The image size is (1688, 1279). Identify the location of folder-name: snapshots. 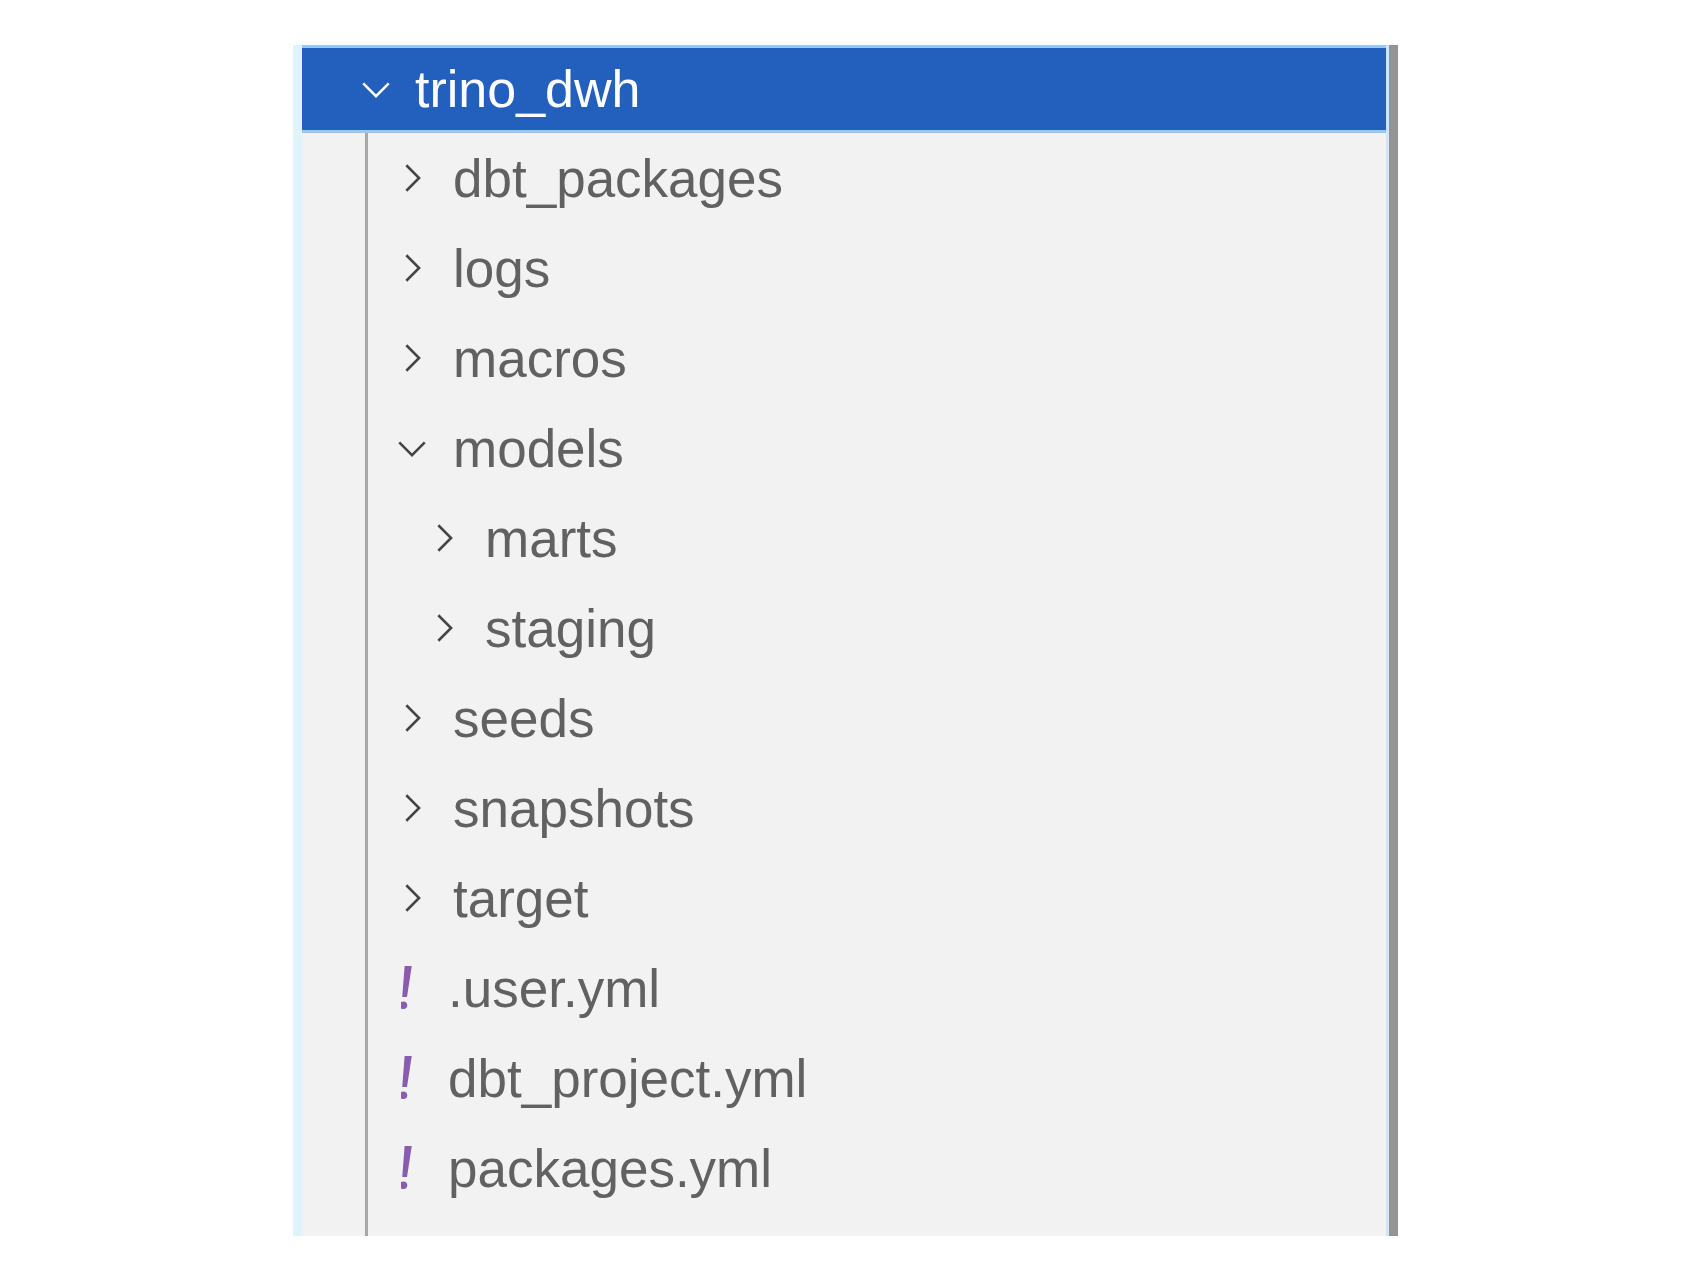
(574, 808).